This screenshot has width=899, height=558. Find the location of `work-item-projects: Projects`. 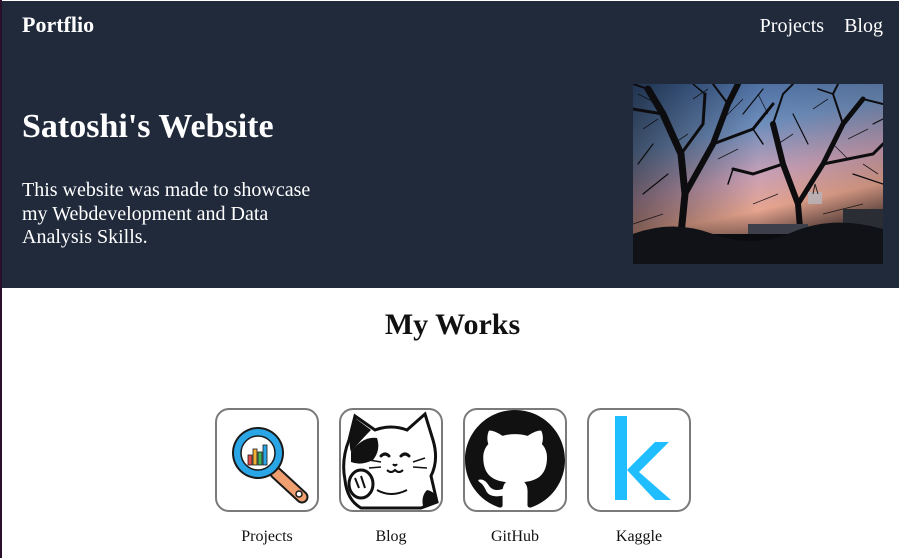

work-item-projects: Projects is located at coordinates (267, 477).